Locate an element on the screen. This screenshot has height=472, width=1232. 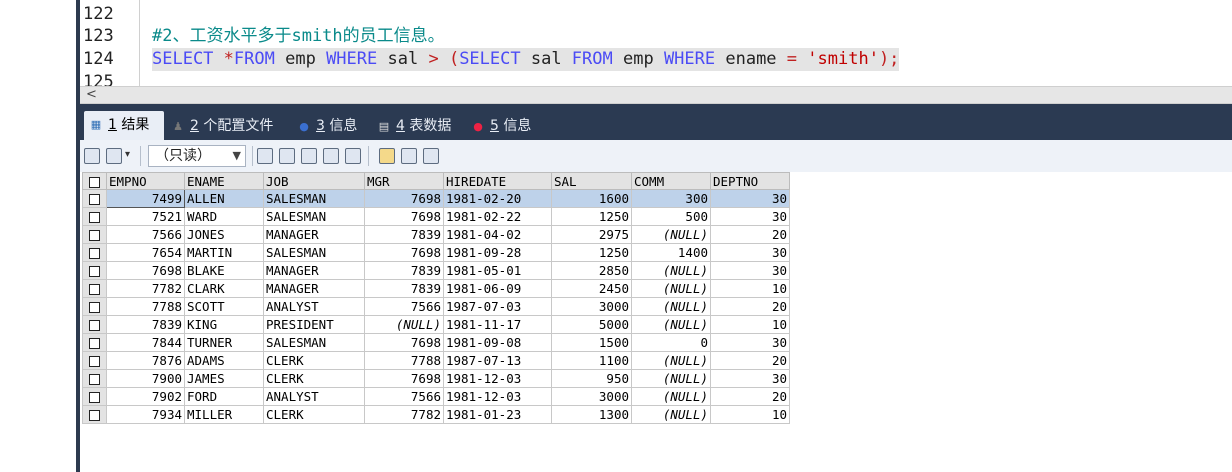
cell-sal: 950 is located at coordinates (591, 378).